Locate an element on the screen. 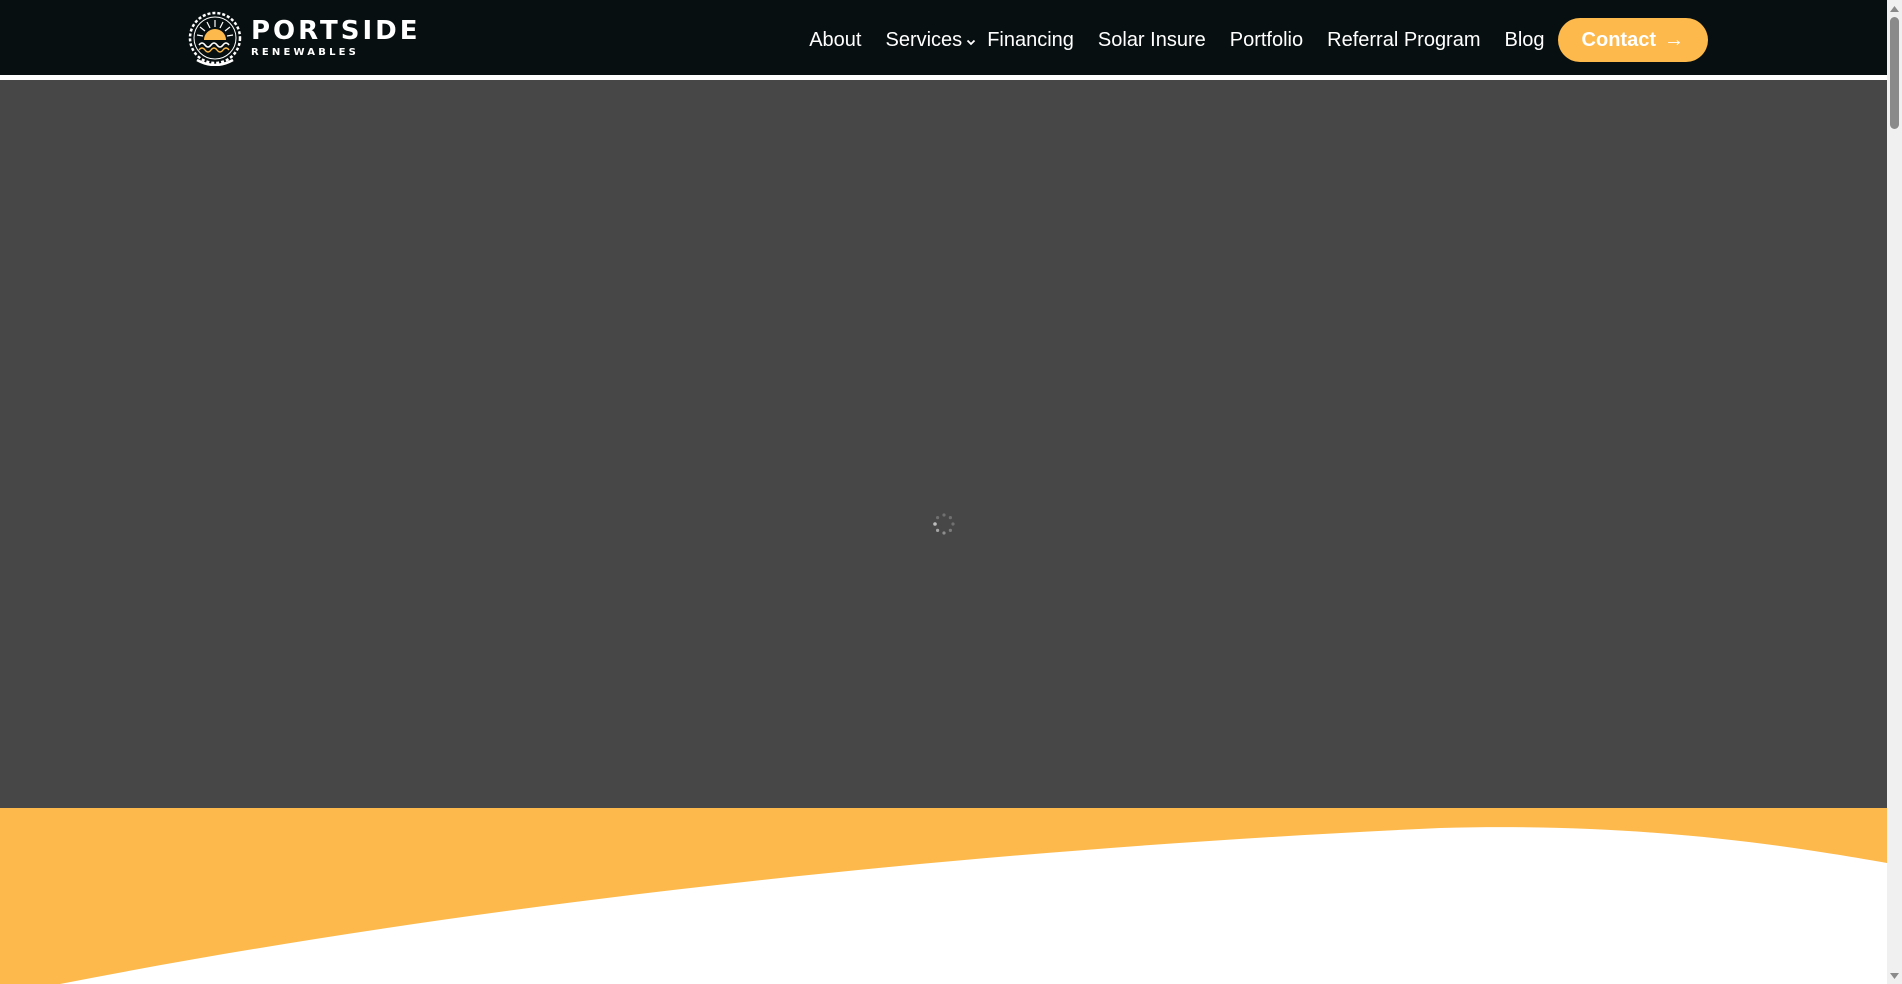 Image resolution: width=1902 pixels, height=984 pixels. brand-name: PORTSIDE is located at coordinates (336, 30).